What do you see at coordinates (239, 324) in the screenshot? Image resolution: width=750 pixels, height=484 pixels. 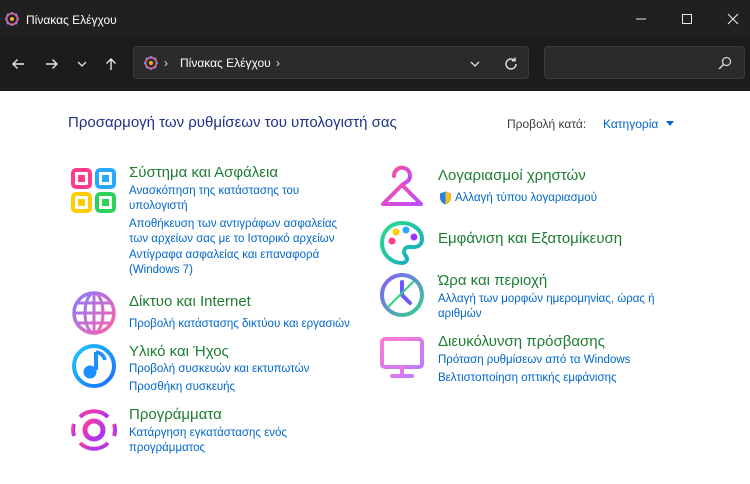 I see `network-status-link: Προβολή κατάστασης δικτύου και εργασιών` at bounding box center [239, 324].